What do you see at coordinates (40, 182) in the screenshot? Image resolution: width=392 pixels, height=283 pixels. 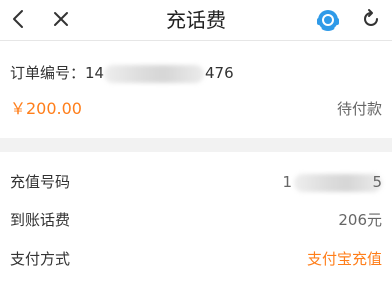 I see `phone-number-label: 充值号码` at bounding box center [40, 182].